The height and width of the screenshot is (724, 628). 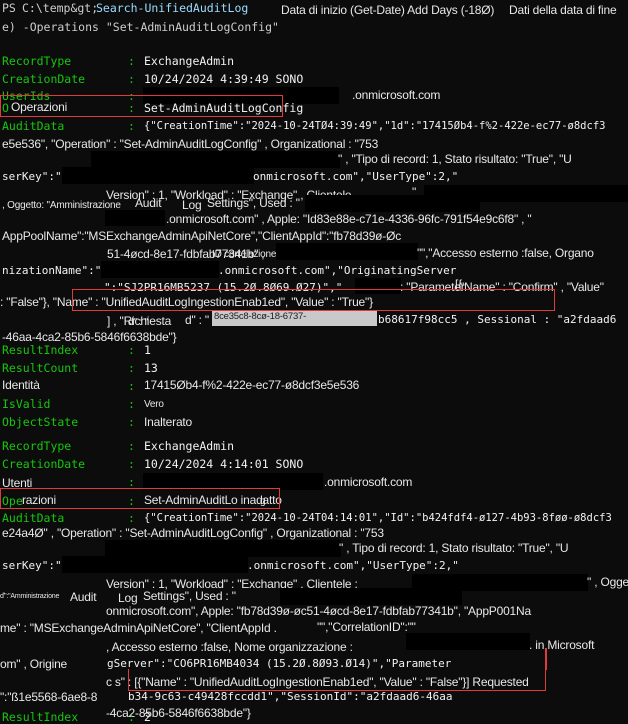 What do you see at coordinates (5, 108) in the screenshot?
I see `field-label-operazioni-underlay-1: O` at bounding box center [5, 108].